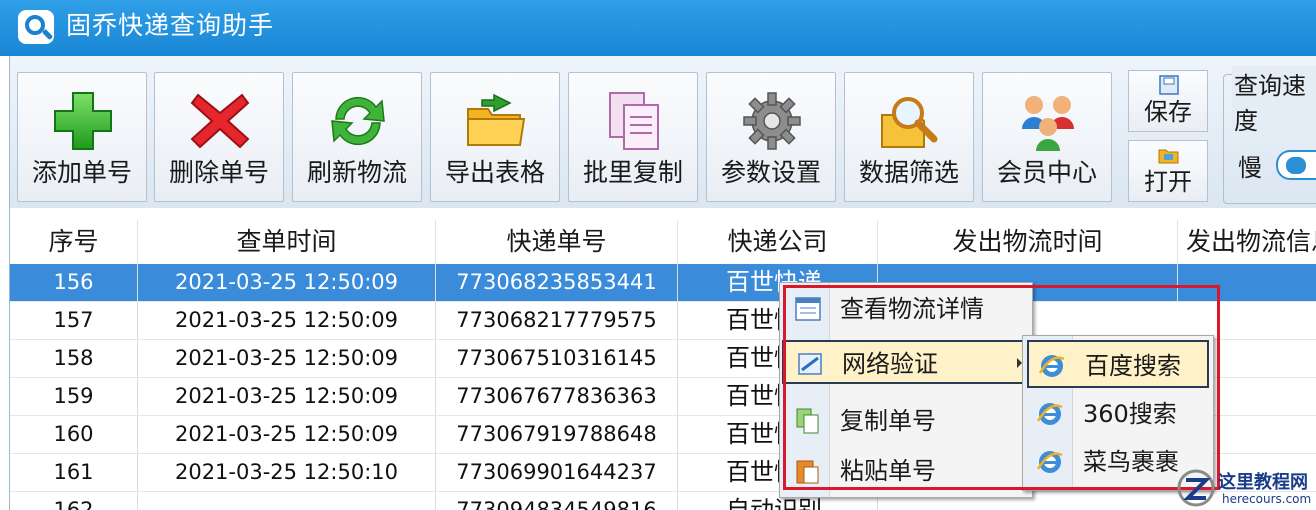 Image resolution: width=1316 pixels, height=510 pixels. I want to click on cell-number: 773068217779575, so click(557, 320).